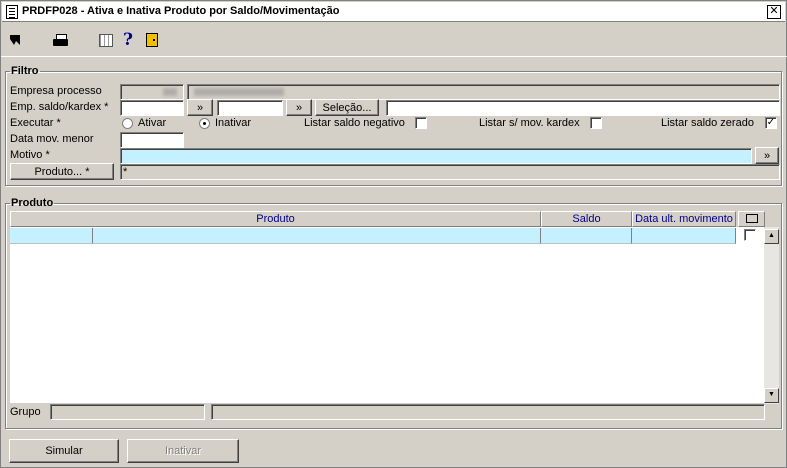 This screenshot has height=468, width=787. What do you see at coordinates (771, 236) in the screenshot?
I see `scroll-up-button: ▲` at bounding box center [771, 236].